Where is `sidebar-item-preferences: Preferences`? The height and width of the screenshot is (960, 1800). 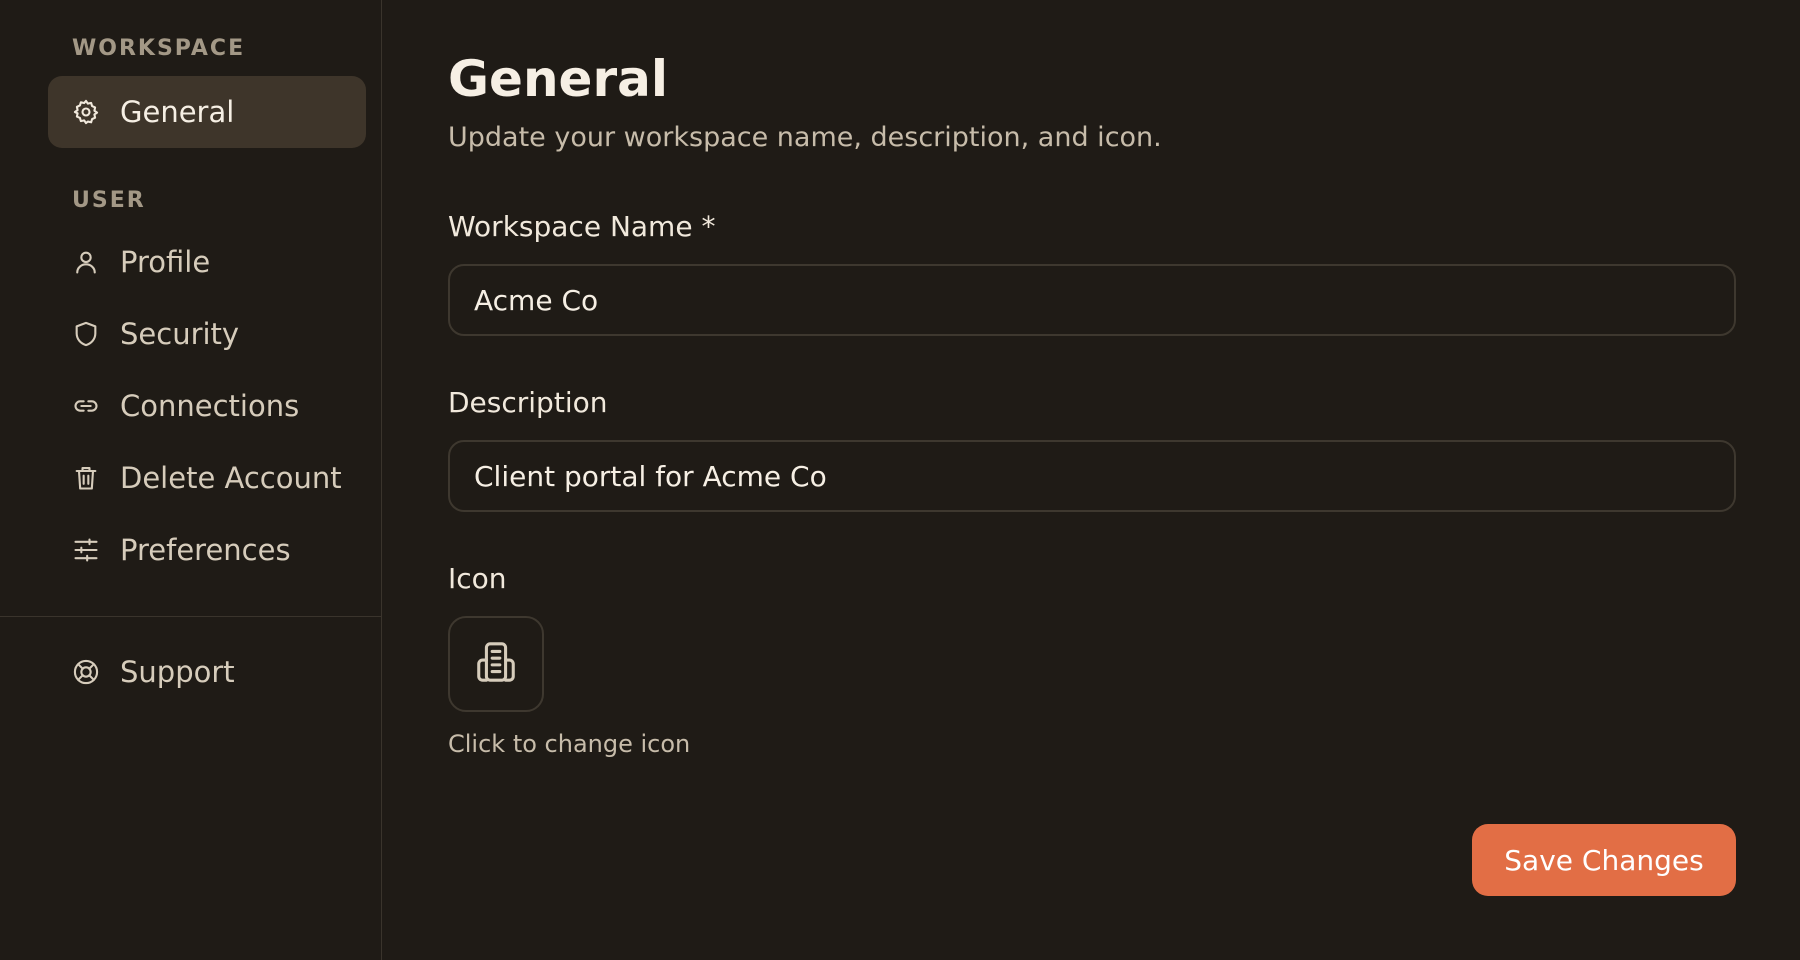
sidebar-item-preferences: Preferences is located at coordinates (207, 550).